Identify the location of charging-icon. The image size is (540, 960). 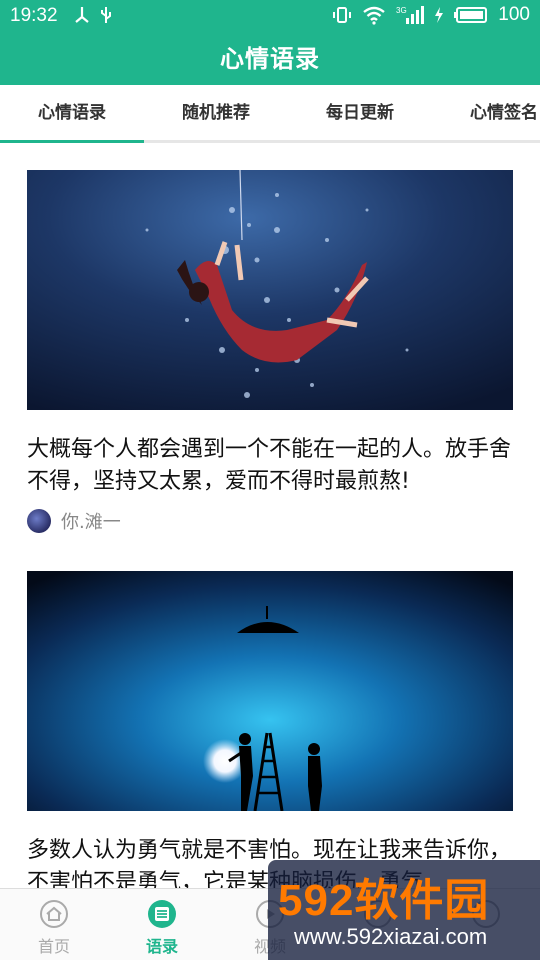
(439, 15).